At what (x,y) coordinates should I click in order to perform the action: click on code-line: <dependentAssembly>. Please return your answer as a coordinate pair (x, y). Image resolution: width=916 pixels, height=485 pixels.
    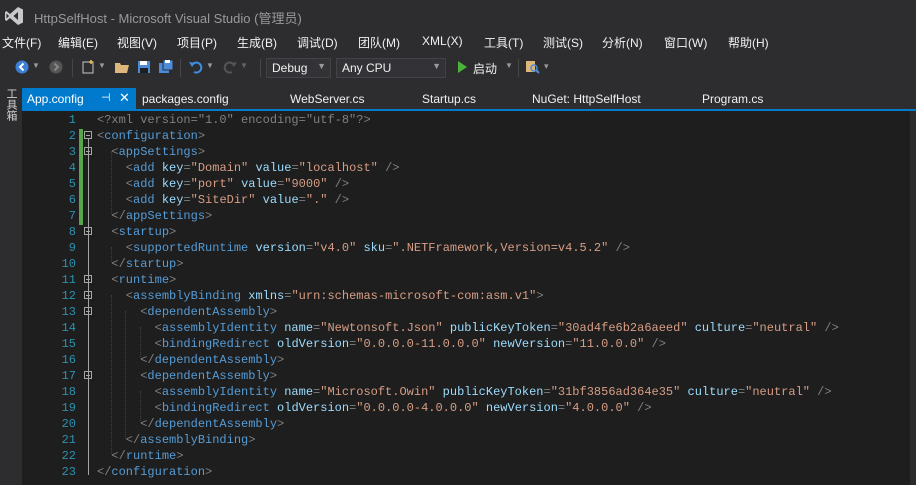
    Looking at the image, I should click on (187, 312).